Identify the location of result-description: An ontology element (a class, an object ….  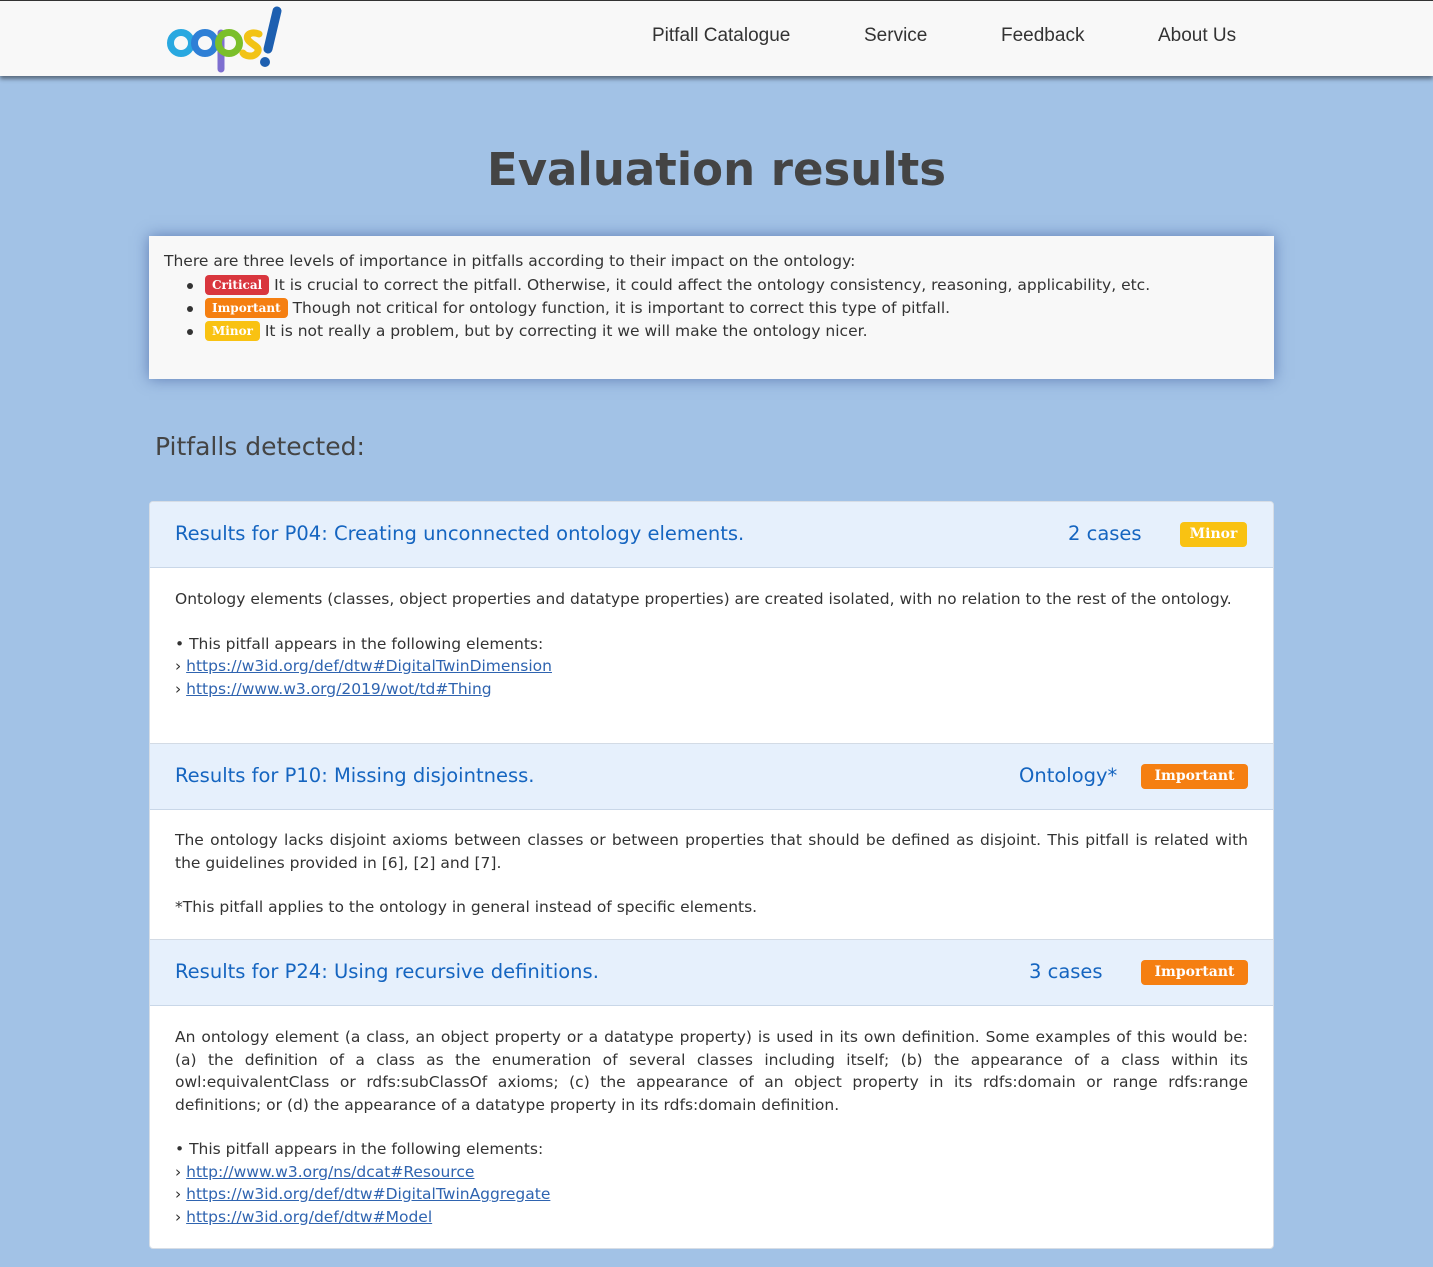
(711, 1071).